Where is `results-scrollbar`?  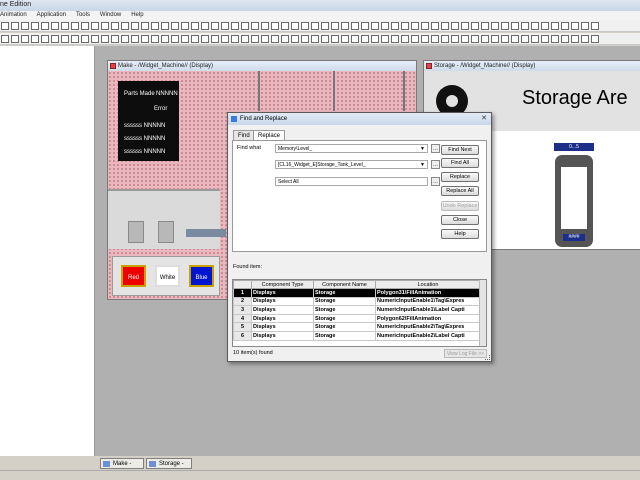 results-scrollbar is located at coordinates (482, 313).